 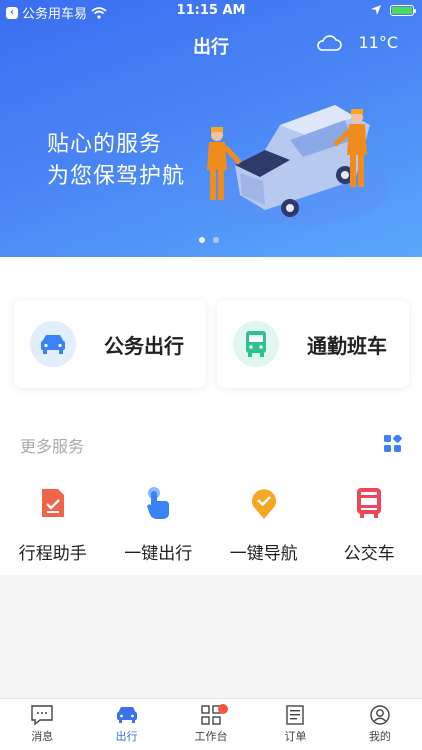 I want to click on battery-icon, so click(x=403, y=10).